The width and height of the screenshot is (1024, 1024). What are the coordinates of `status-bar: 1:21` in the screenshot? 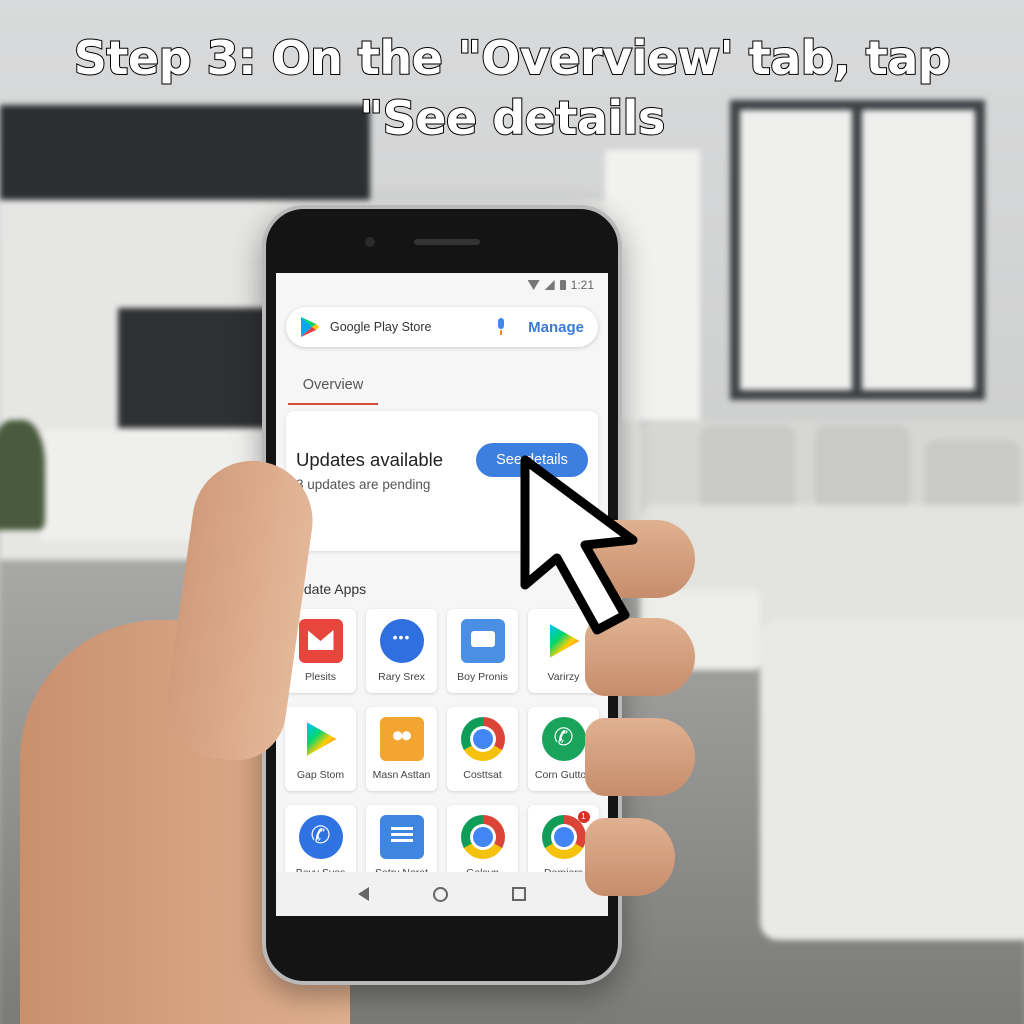 It's located at (442, 285).